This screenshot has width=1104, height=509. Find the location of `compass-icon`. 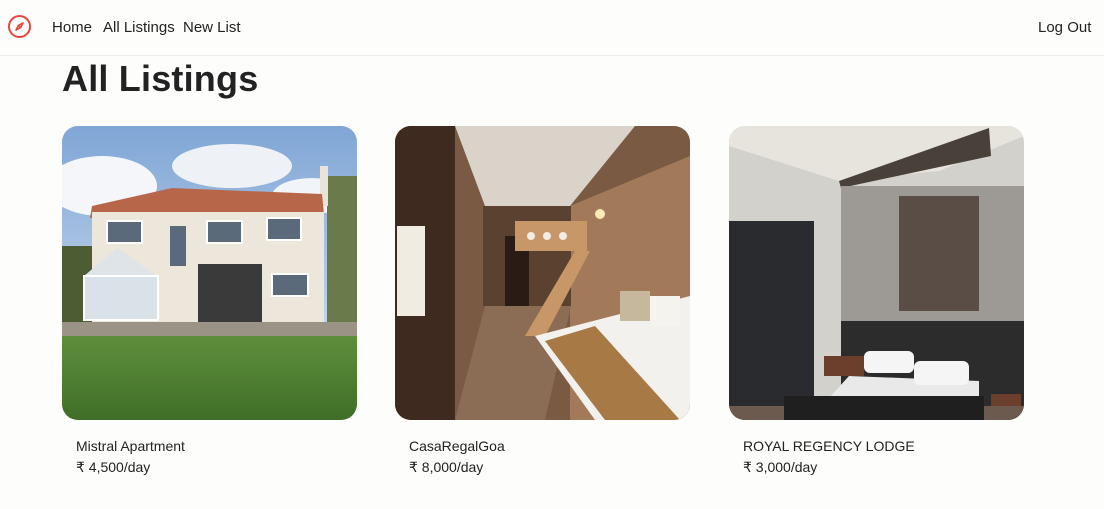

compass-icon is located at coordinates (19, 26).